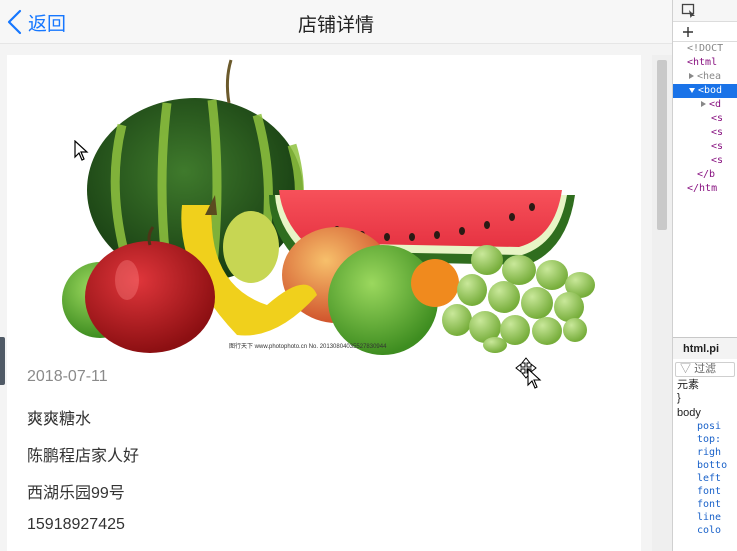 Image resolution: width=737 pixels, height=551 pixels. I want to click on filter-placeholder: 过滤, so click(705, 369).